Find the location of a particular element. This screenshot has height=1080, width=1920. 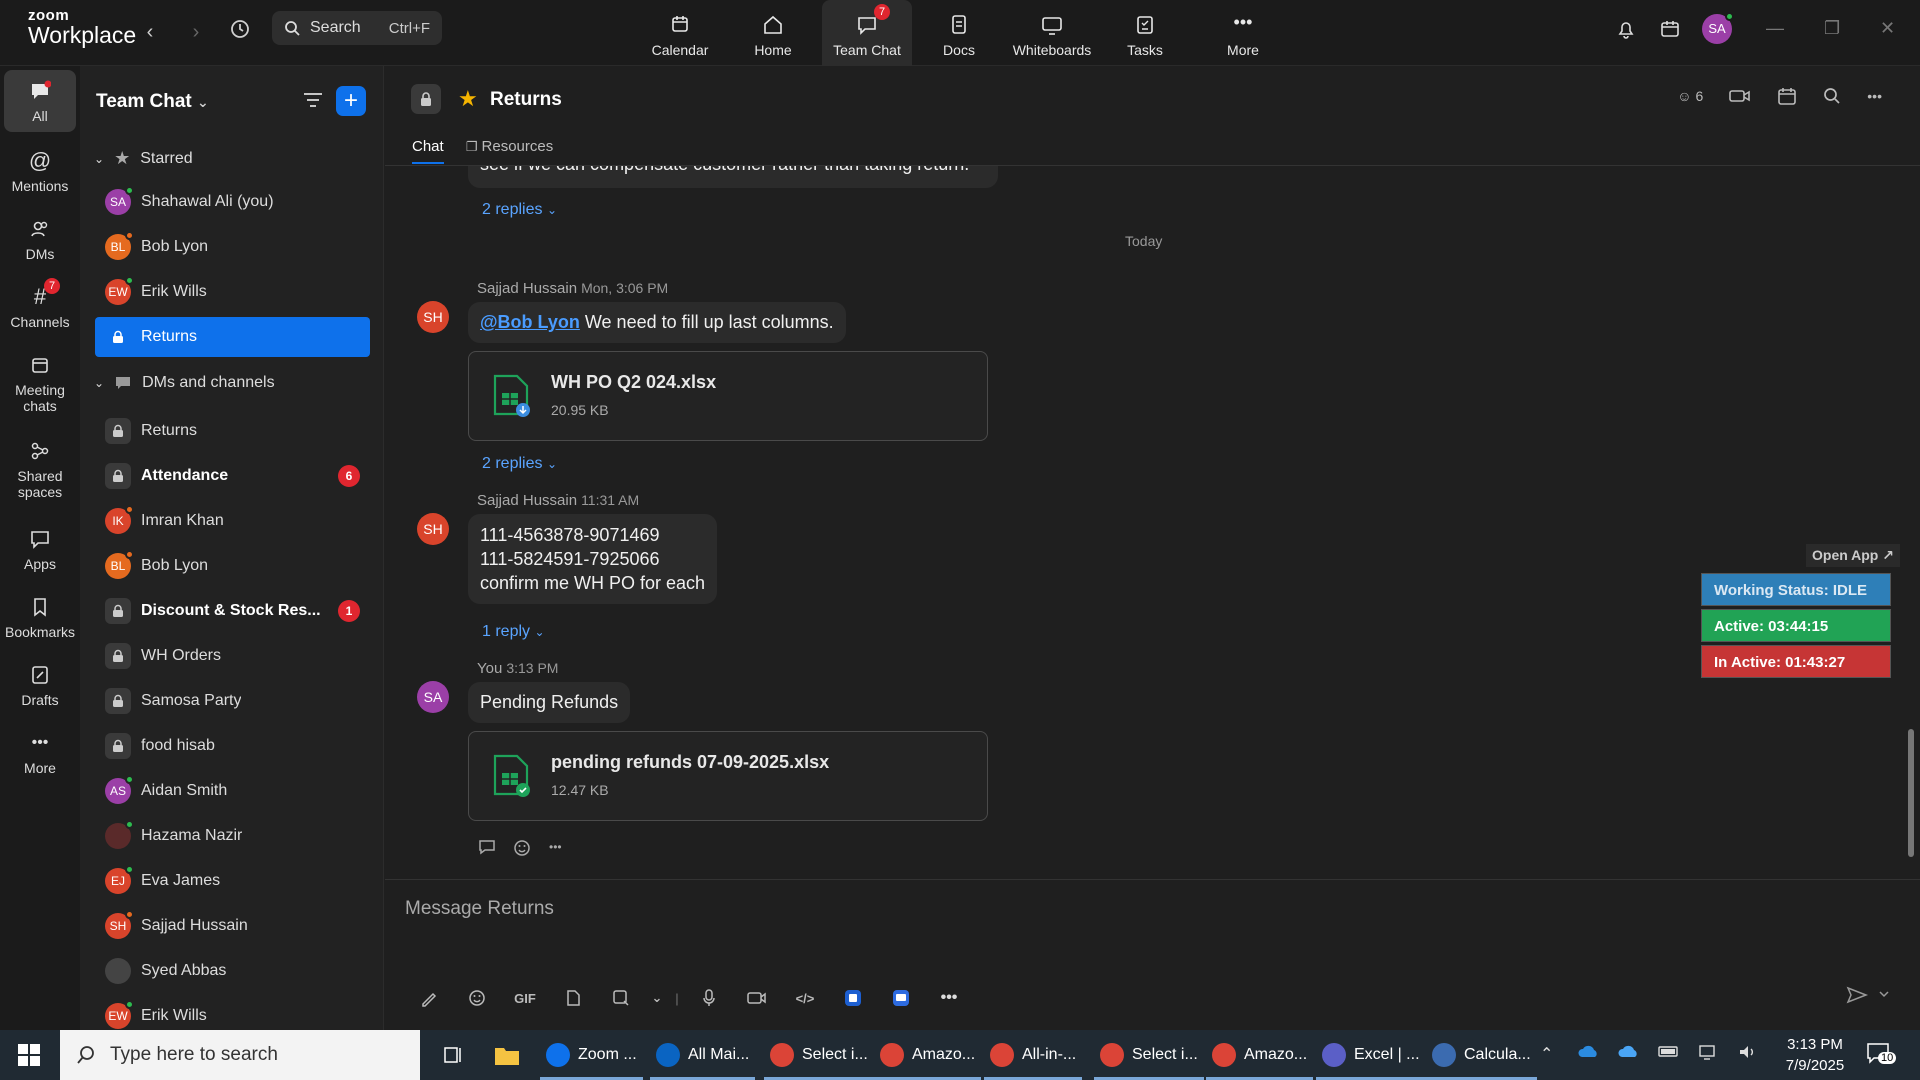

tab-chat: Chat is located at coordinates (428, 151).